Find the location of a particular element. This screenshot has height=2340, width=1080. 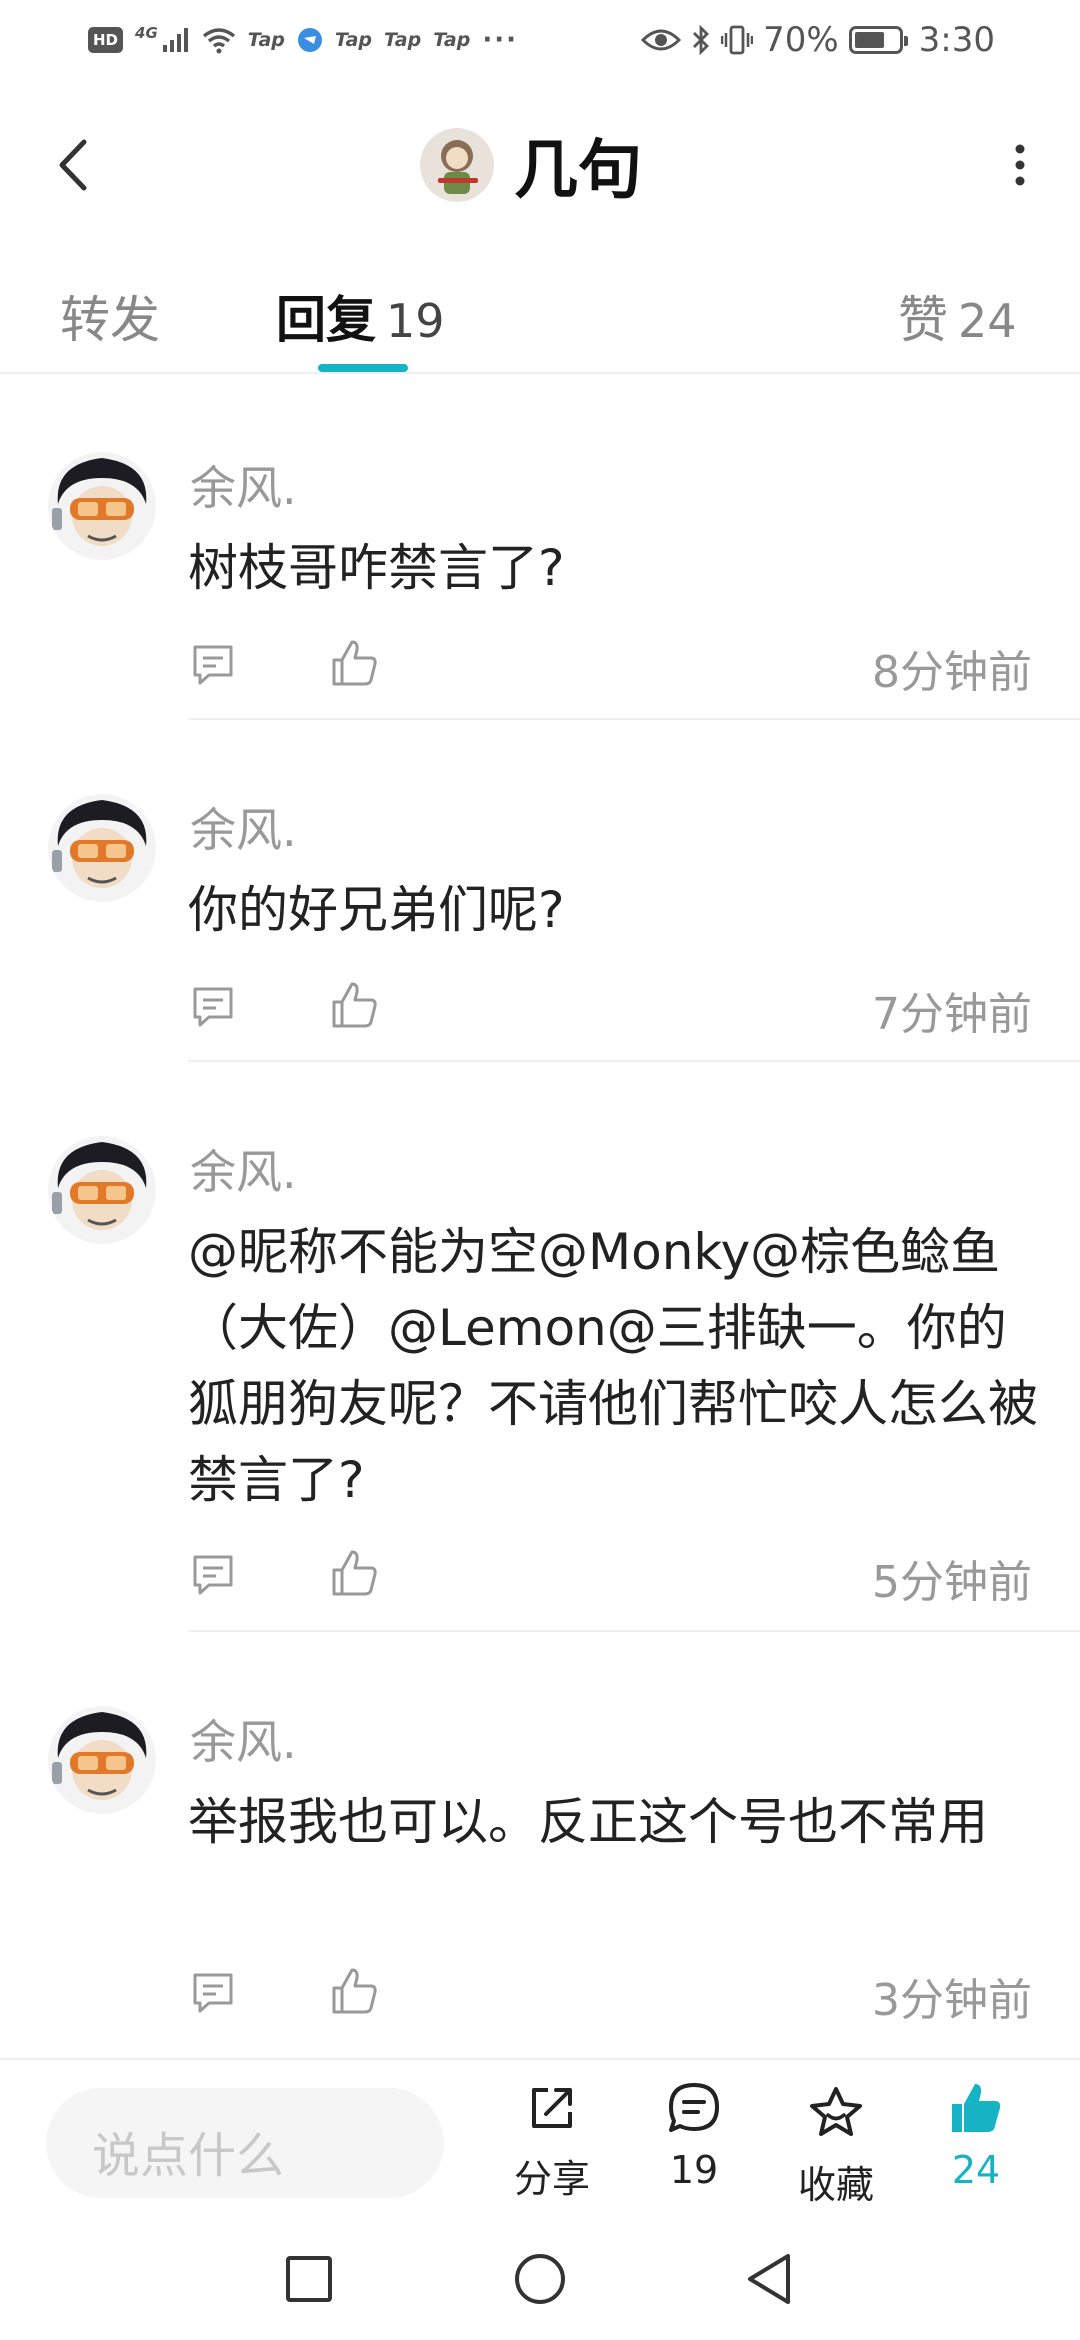

more-options-button is located at coordinates (1020, 165).